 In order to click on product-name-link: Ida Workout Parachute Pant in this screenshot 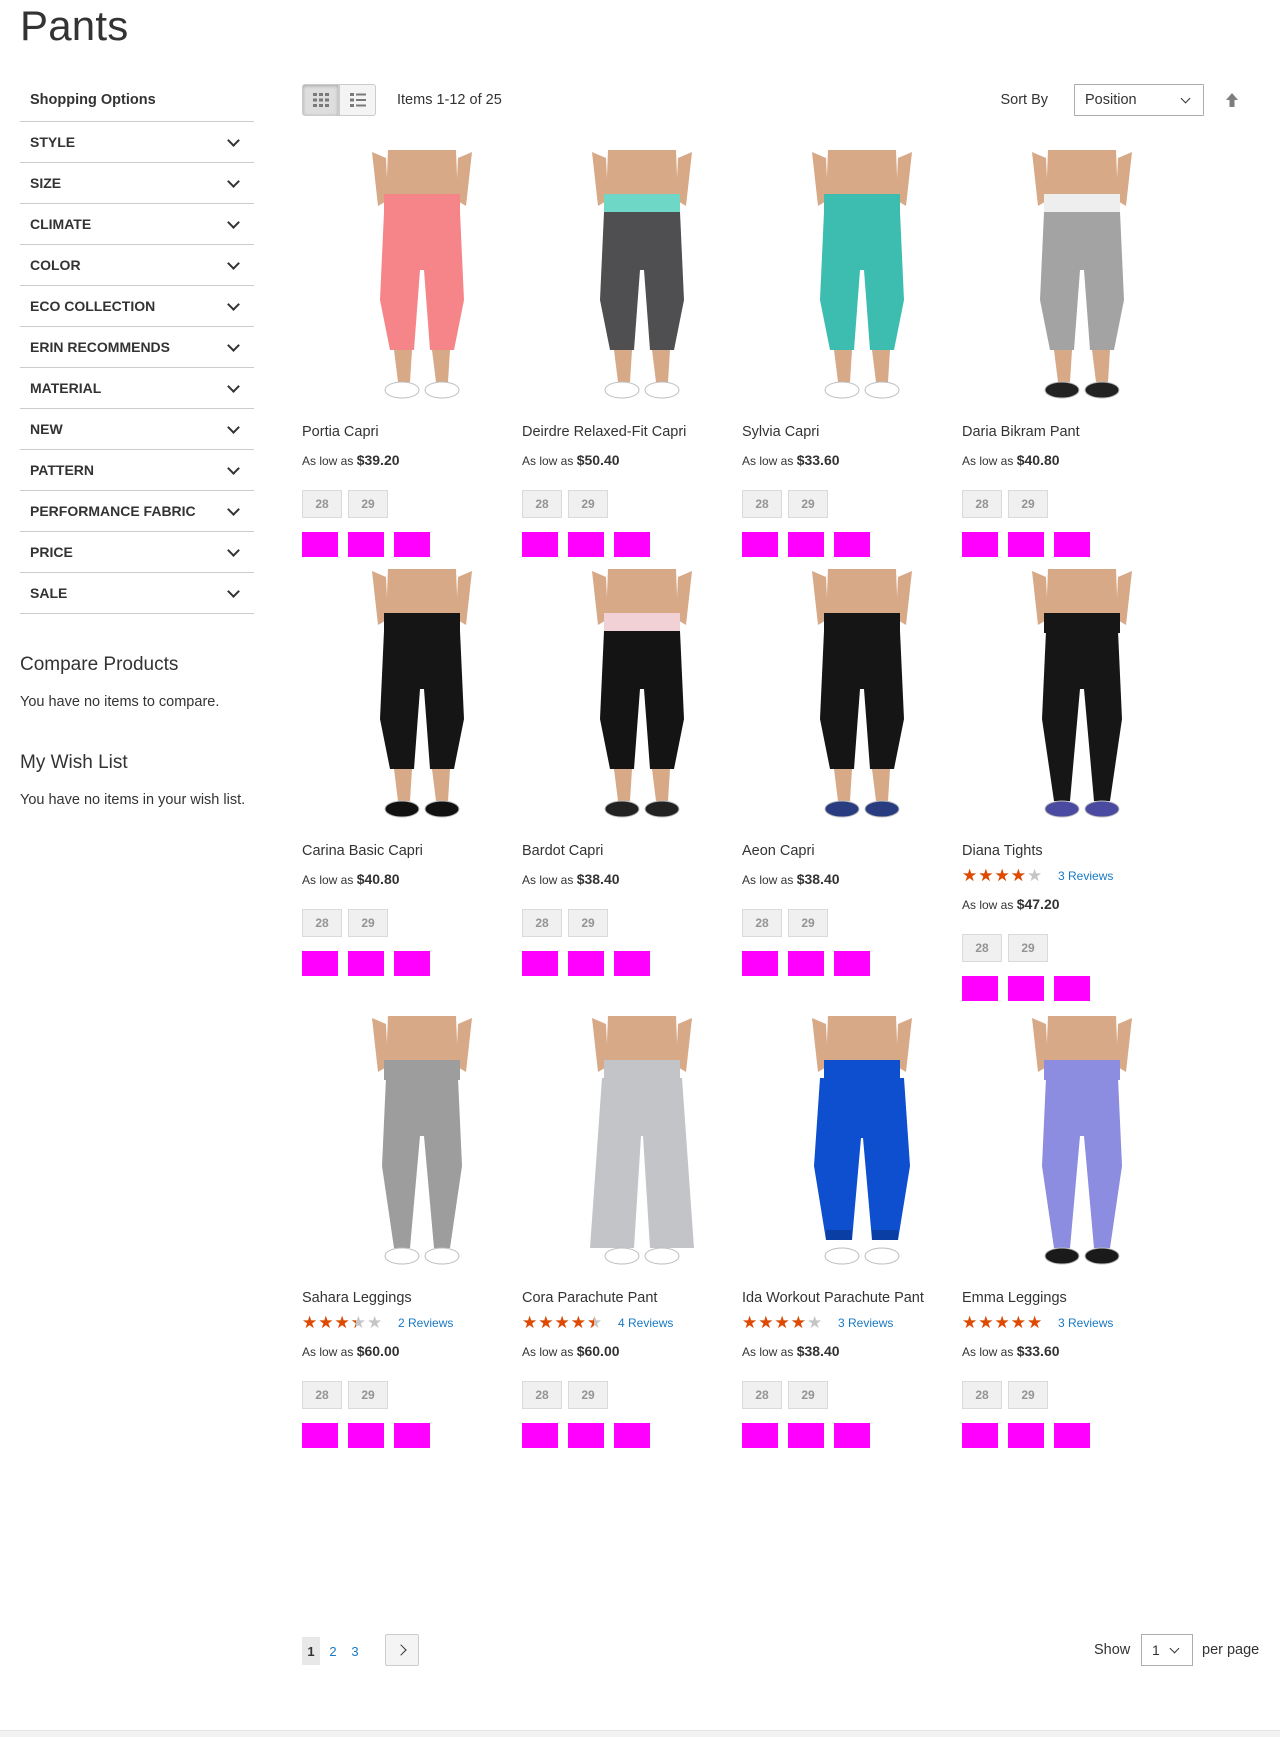, I will do `click(852, 1298)`.